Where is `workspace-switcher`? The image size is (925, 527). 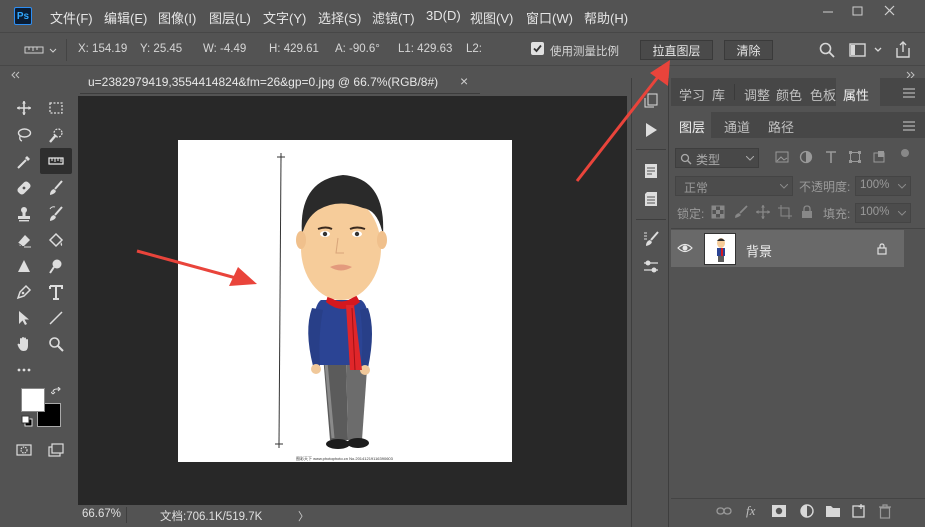
workspace-switcher is located at coordinates (866, 50).